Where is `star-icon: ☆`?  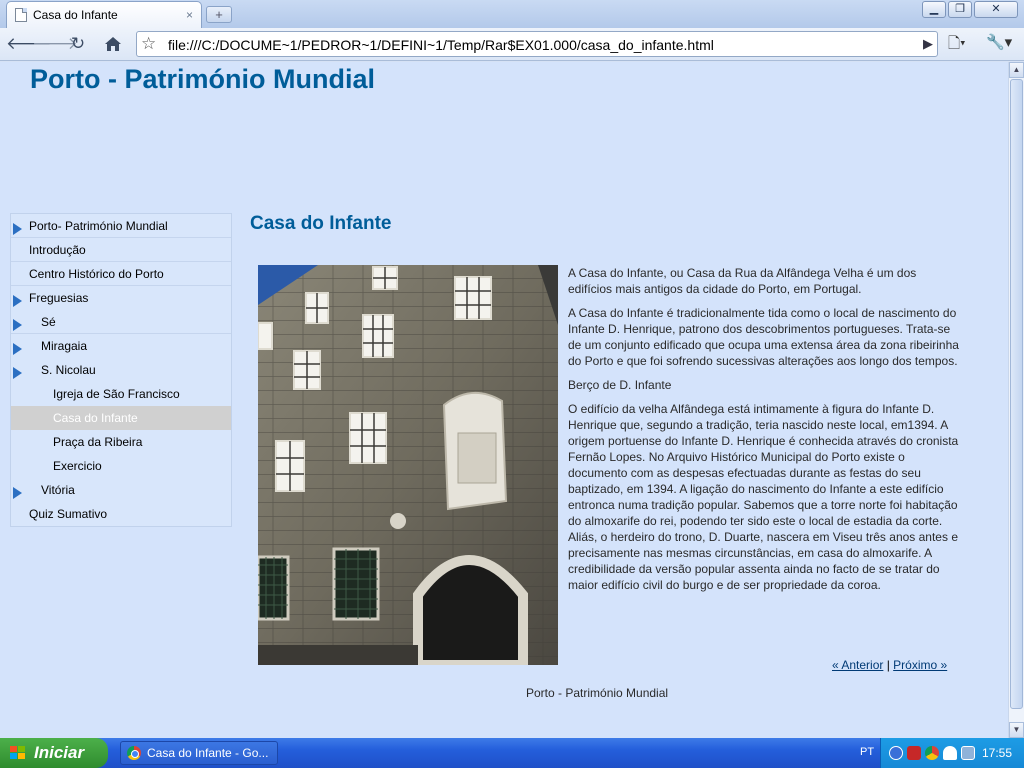
star-icon: ☆ is located at coordinates (148, 44).